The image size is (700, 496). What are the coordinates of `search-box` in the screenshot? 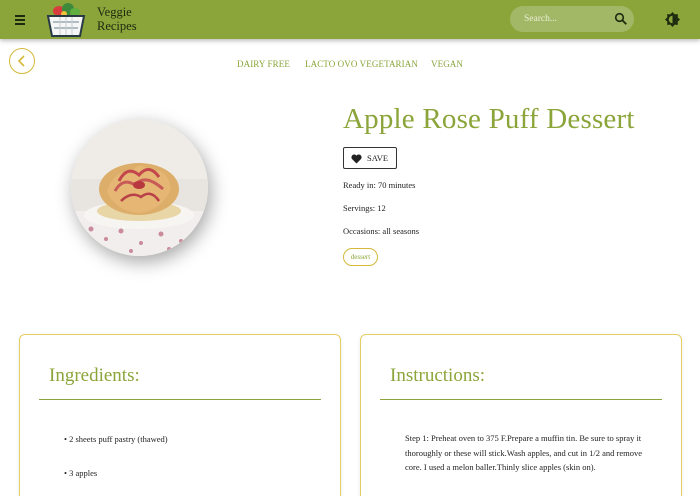 It's located at (572, 19).